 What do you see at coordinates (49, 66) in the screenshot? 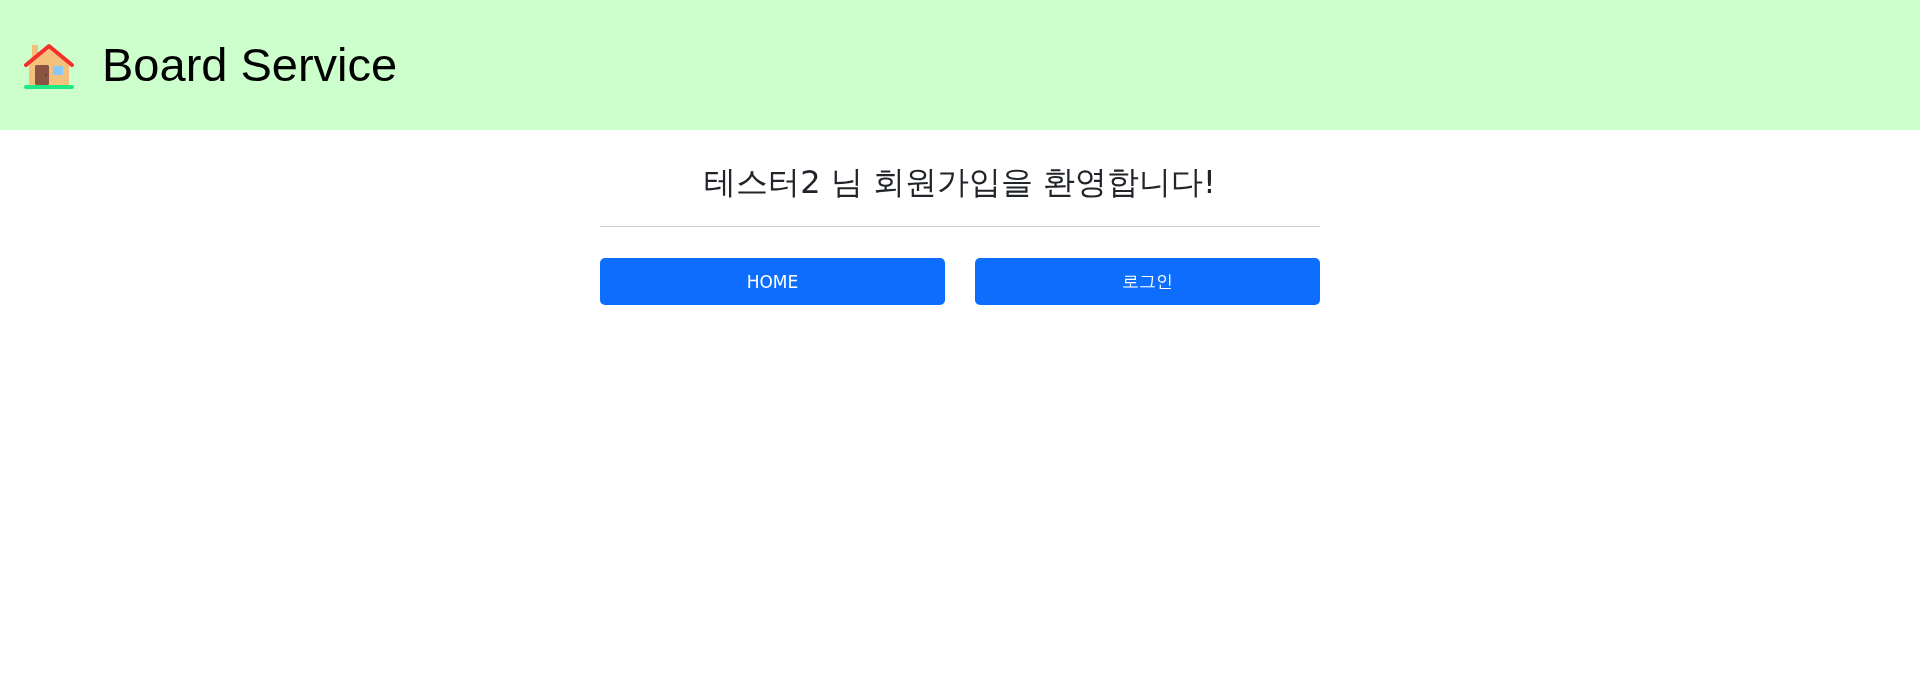
I see `house-icon` at bounding box center [49, 66].